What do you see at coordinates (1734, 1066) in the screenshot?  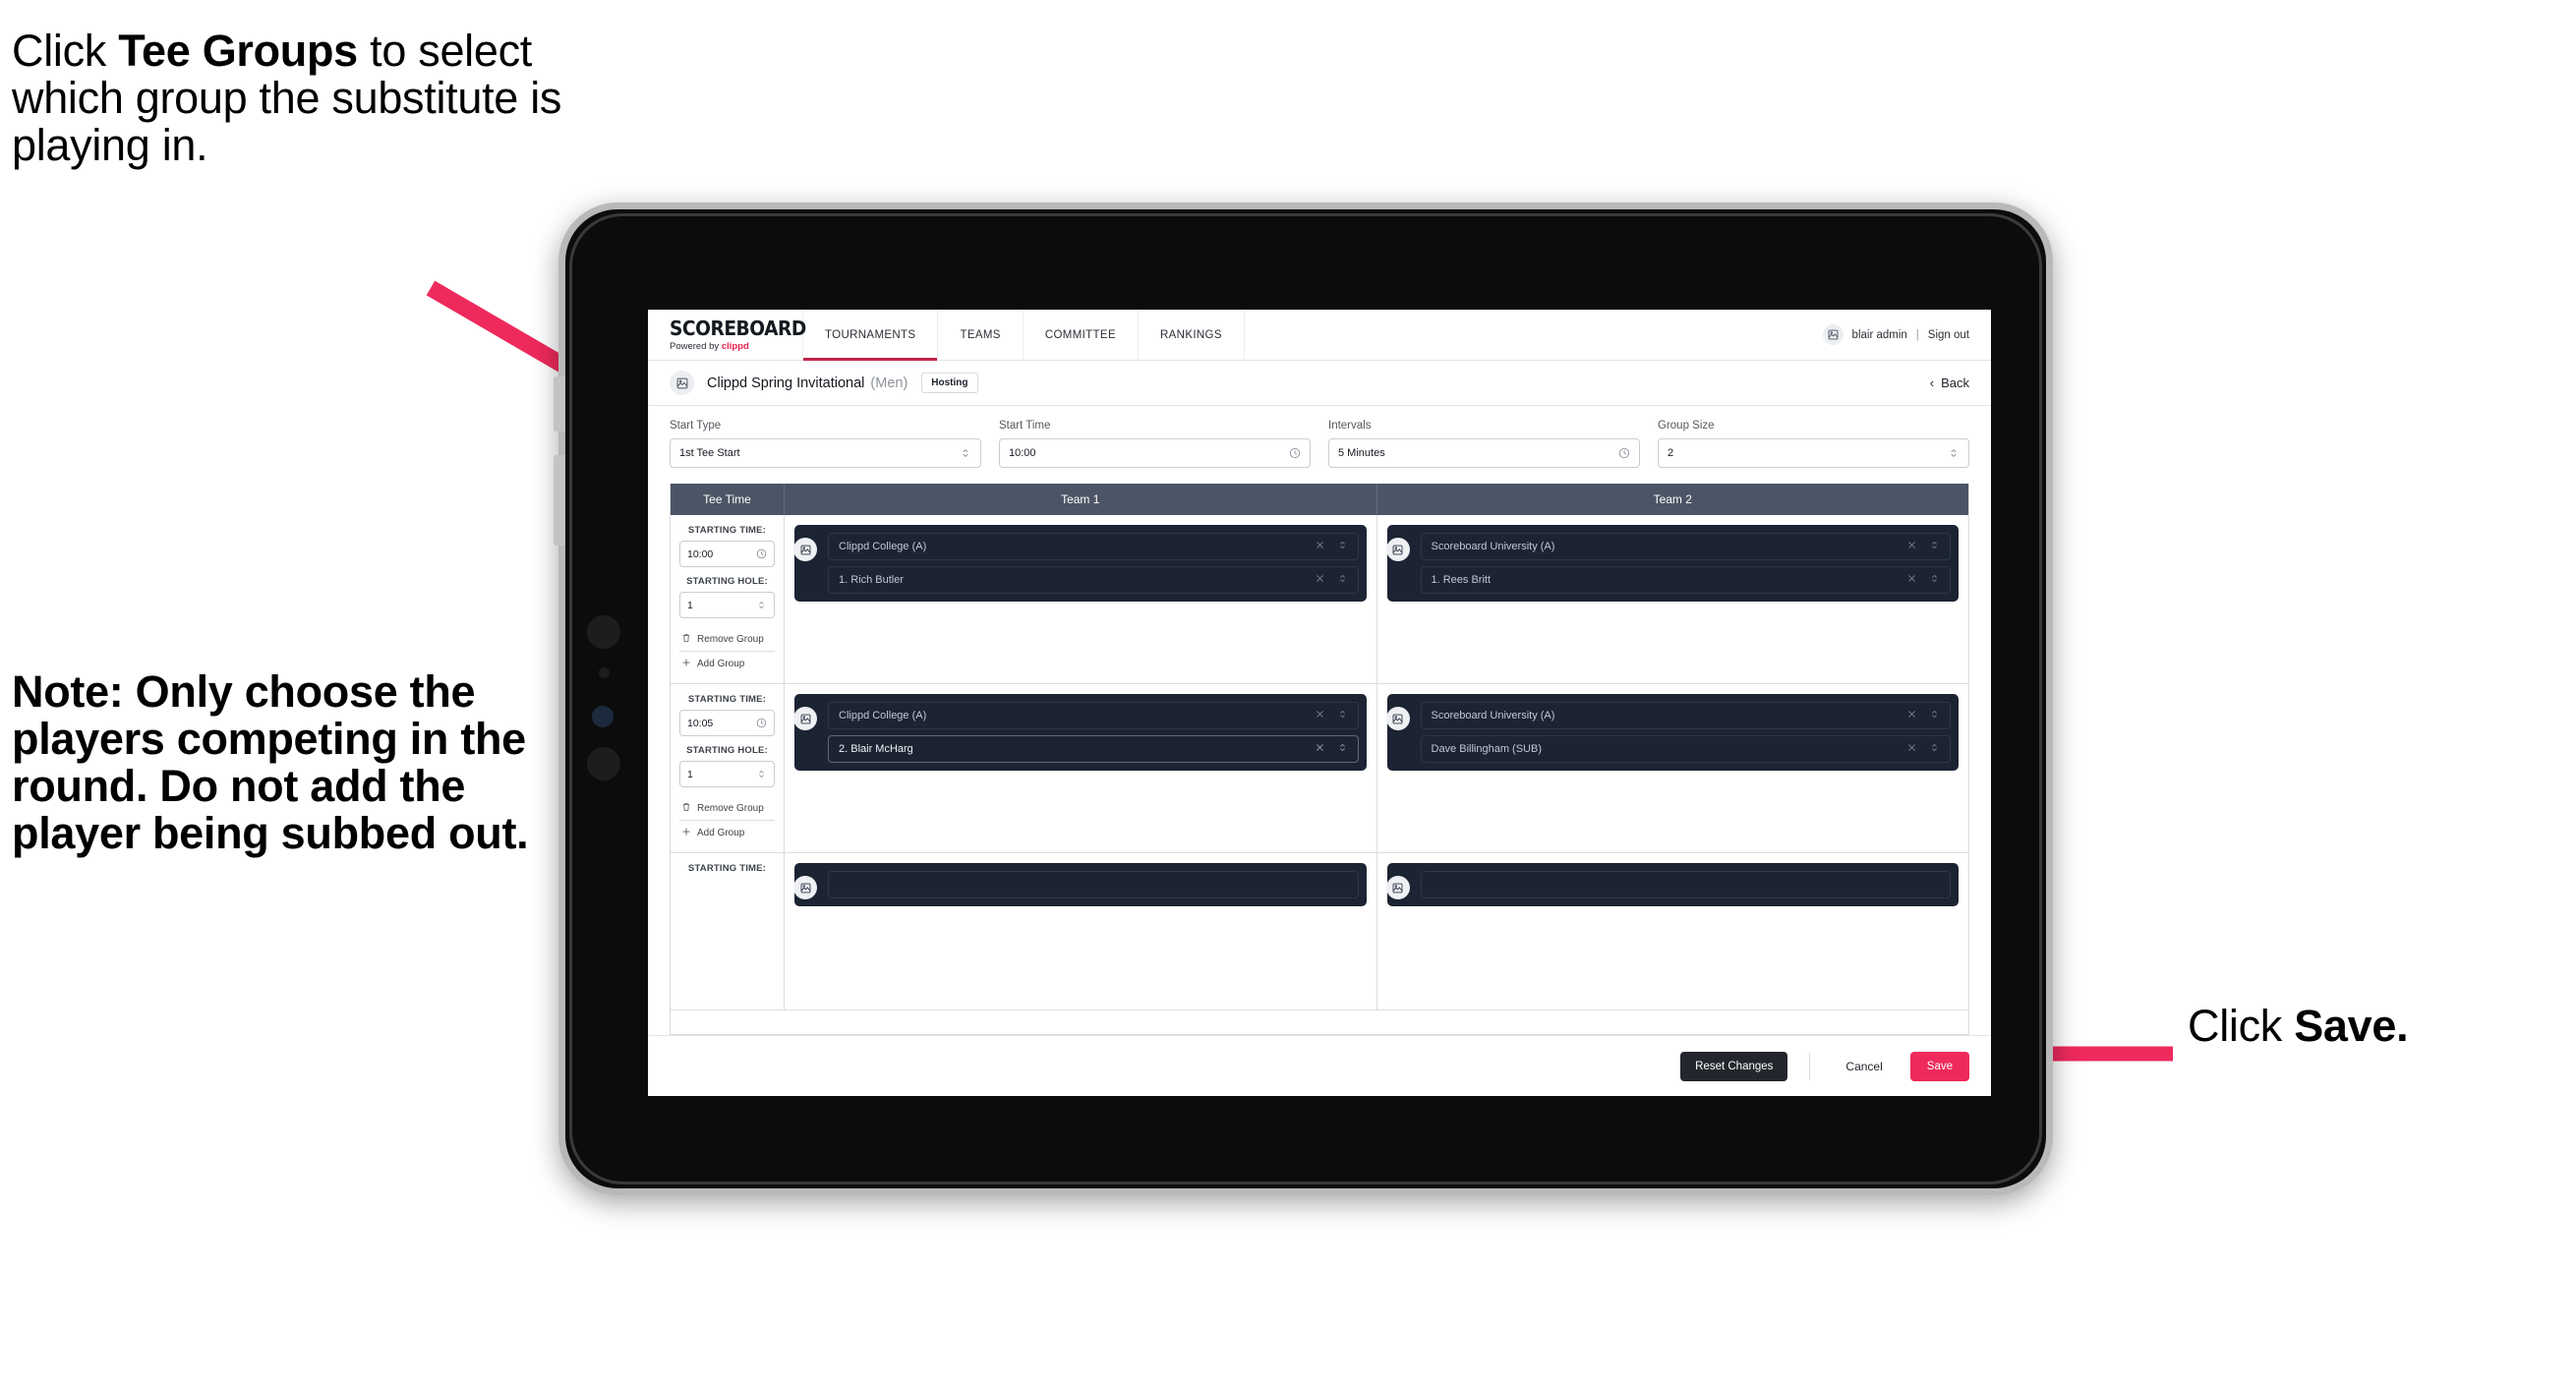 I see `reset-changes-button: Reset Changes` at bounding box center [1734, 1066].